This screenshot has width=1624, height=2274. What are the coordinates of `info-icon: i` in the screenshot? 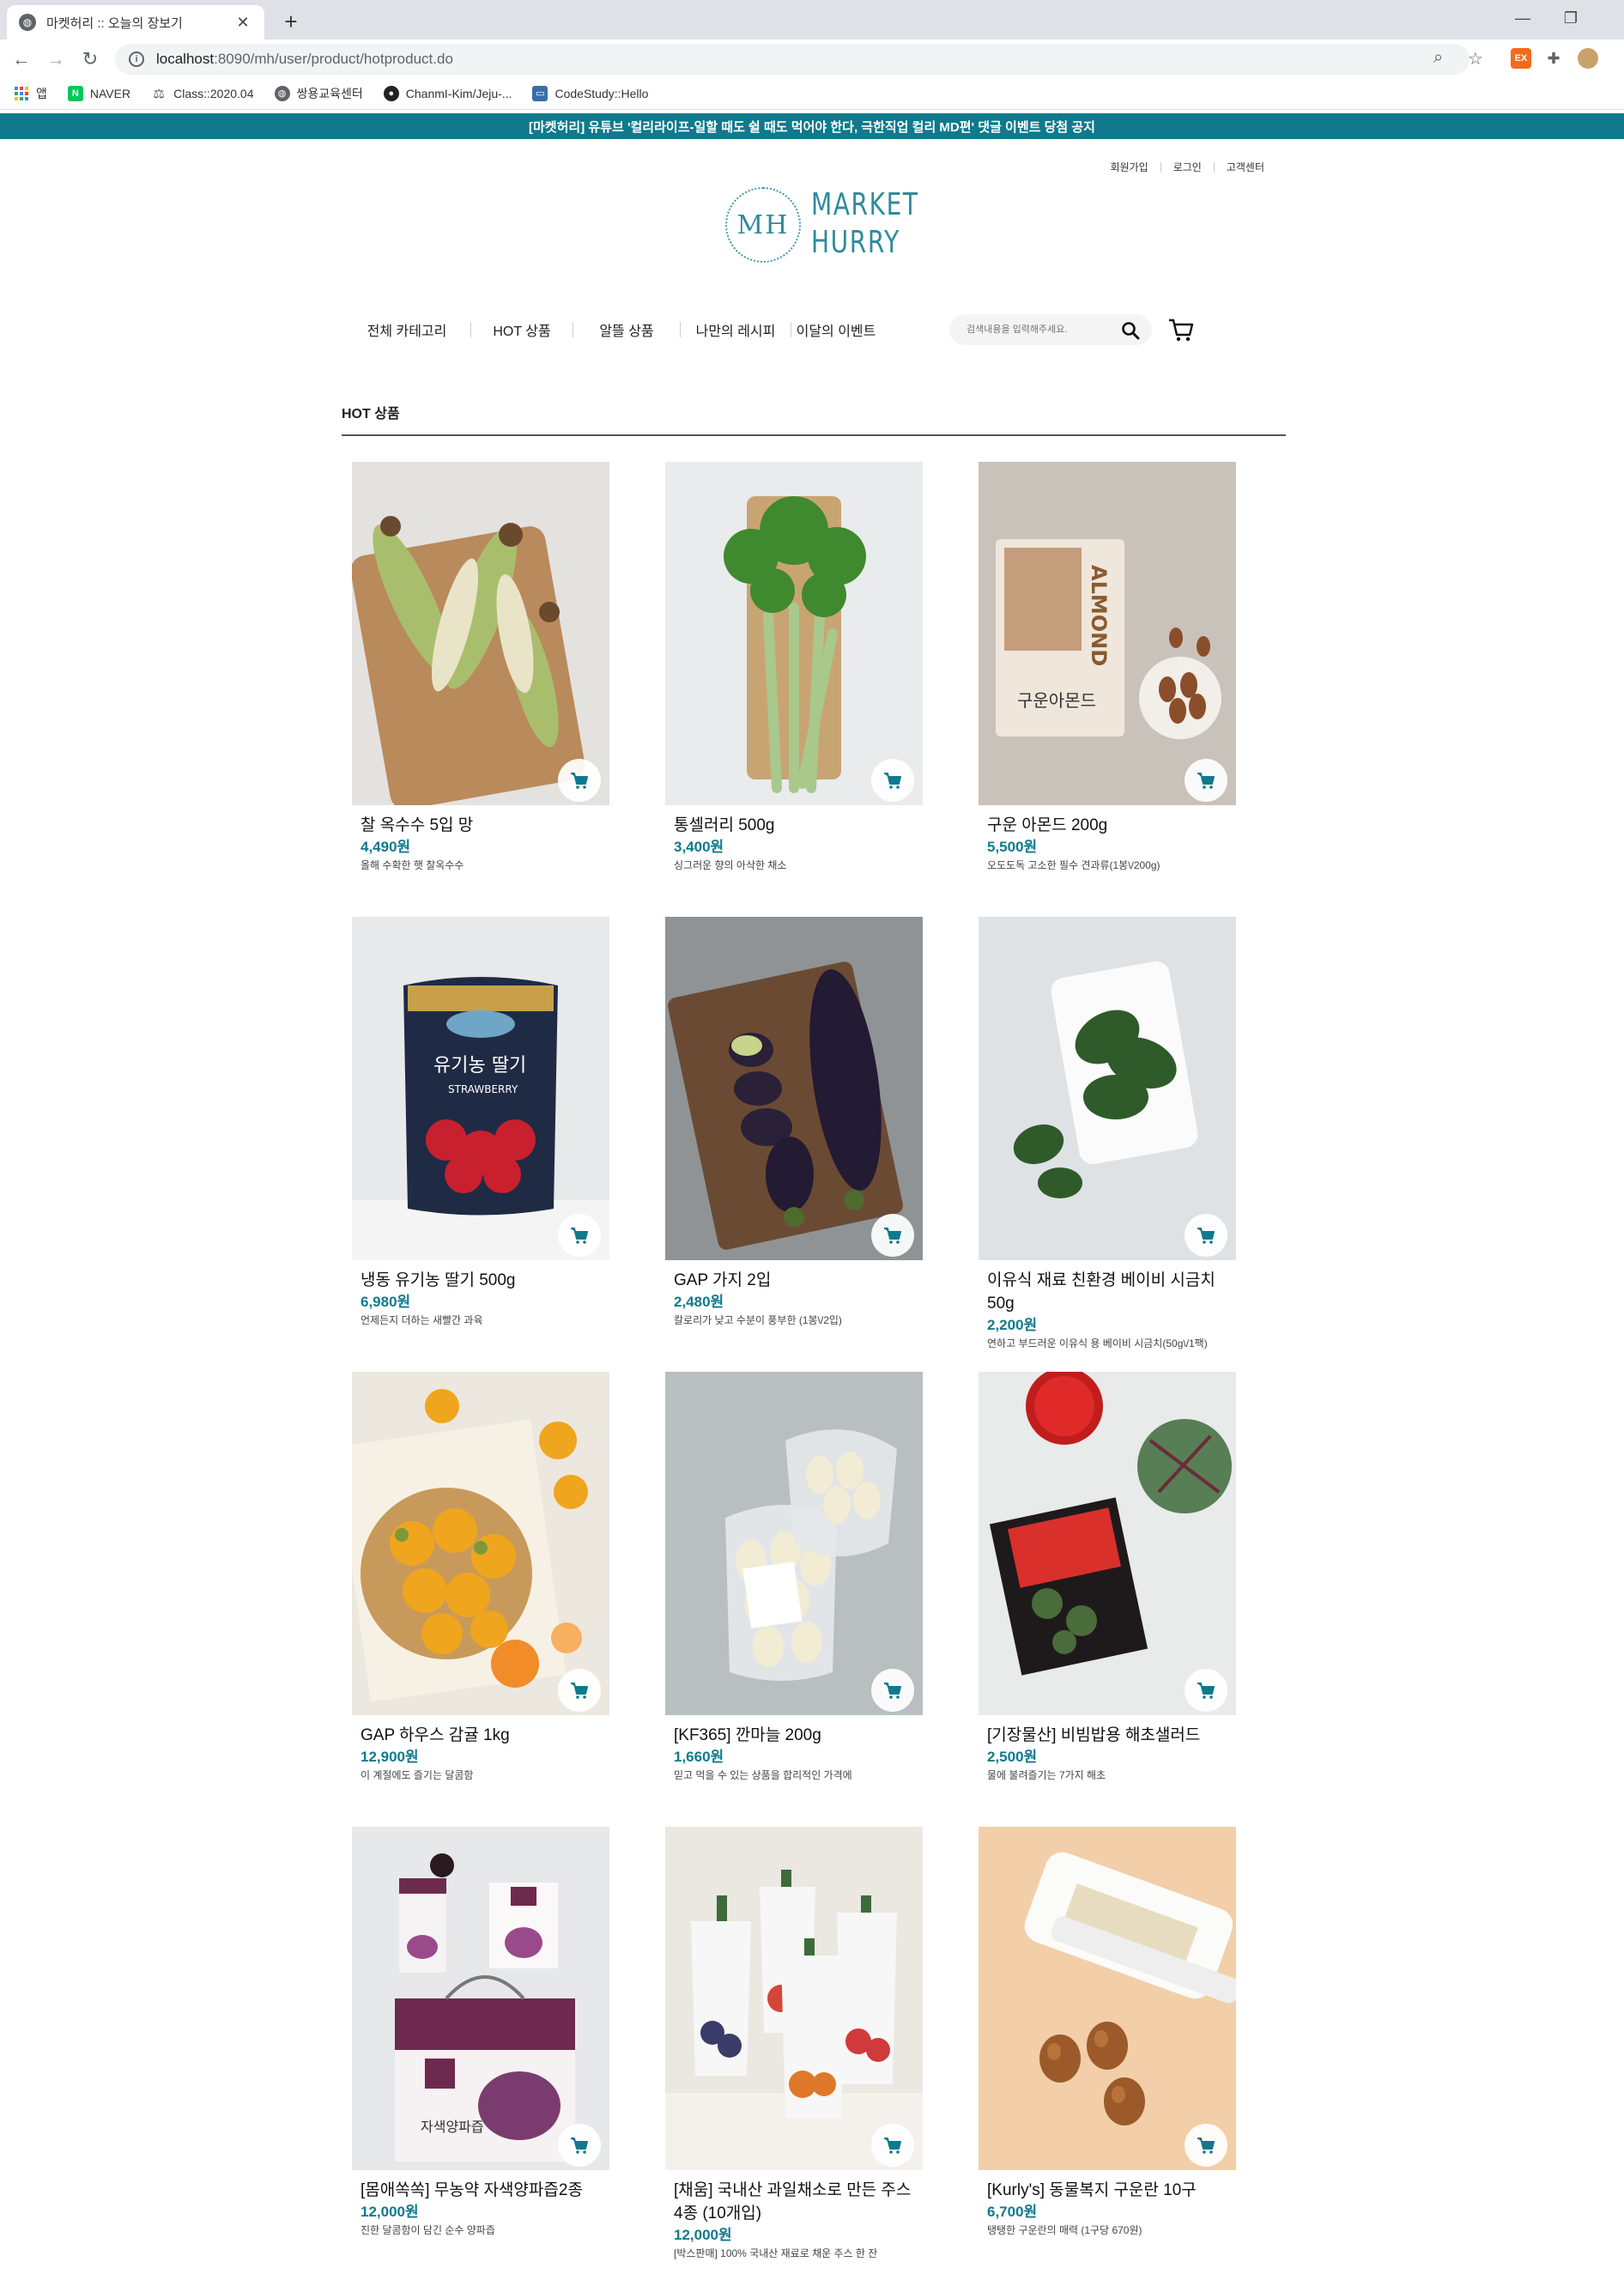 It's located at (136, 60).